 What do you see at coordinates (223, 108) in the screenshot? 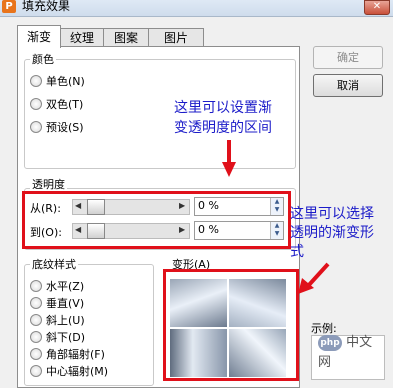
I see `annotation-transparency-line1: 这里可以设置渐` at bounding box center [223, 108].